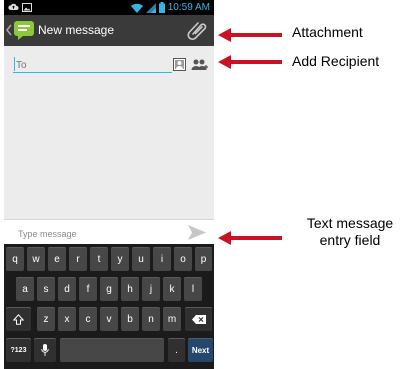  I want to click on key-x: x, so click(67, 319).